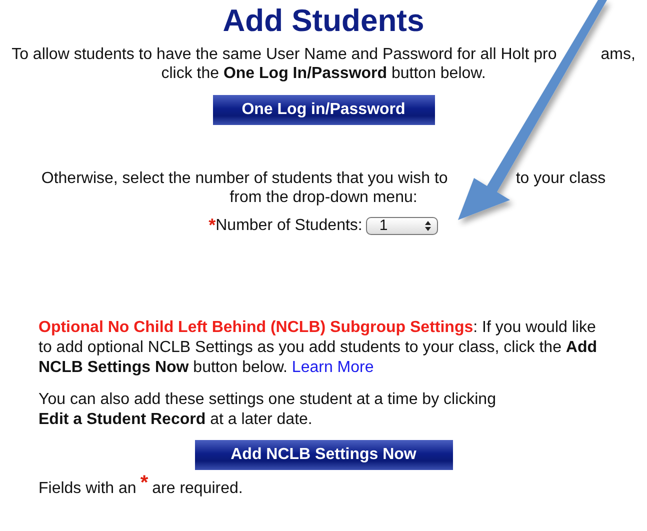 The image size is (647, 531). Describe the element at coordinates (289, 225) in the screenshot. I see `field-label: Number of Students:` at that location.